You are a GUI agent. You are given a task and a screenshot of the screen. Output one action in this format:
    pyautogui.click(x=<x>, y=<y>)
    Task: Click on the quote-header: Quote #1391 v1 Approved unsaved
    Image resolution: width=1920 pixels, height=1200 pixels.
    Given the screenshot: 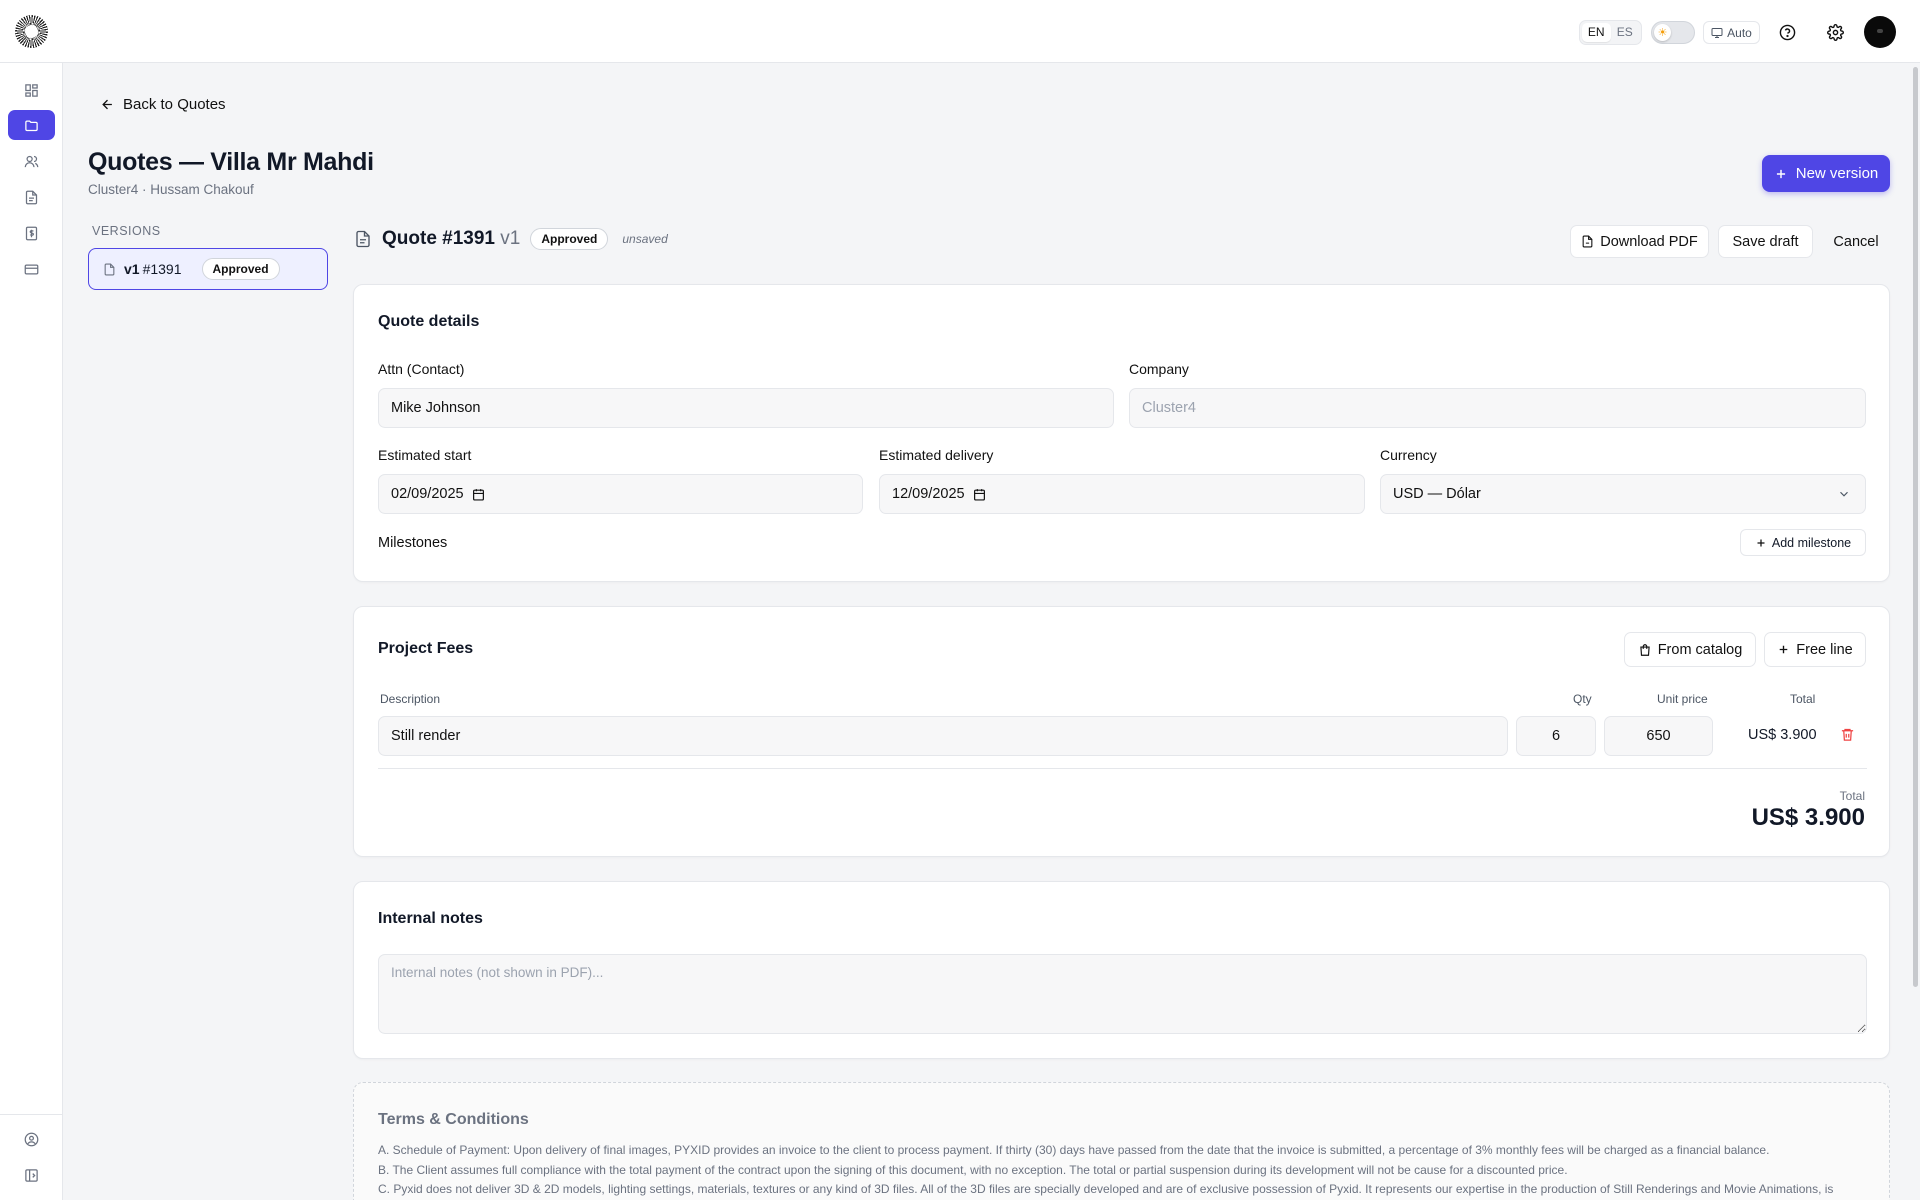 What is the action you would take?
    pyautogui.click(x=511, y=239)
    